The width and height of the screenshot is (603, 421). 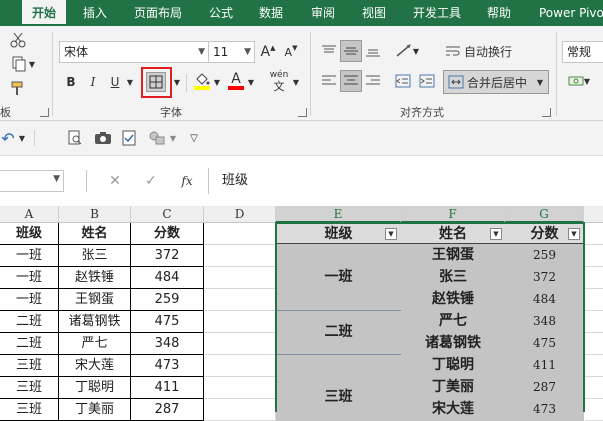 I want to click on cell-score: 348, so click(x=167, y=344).